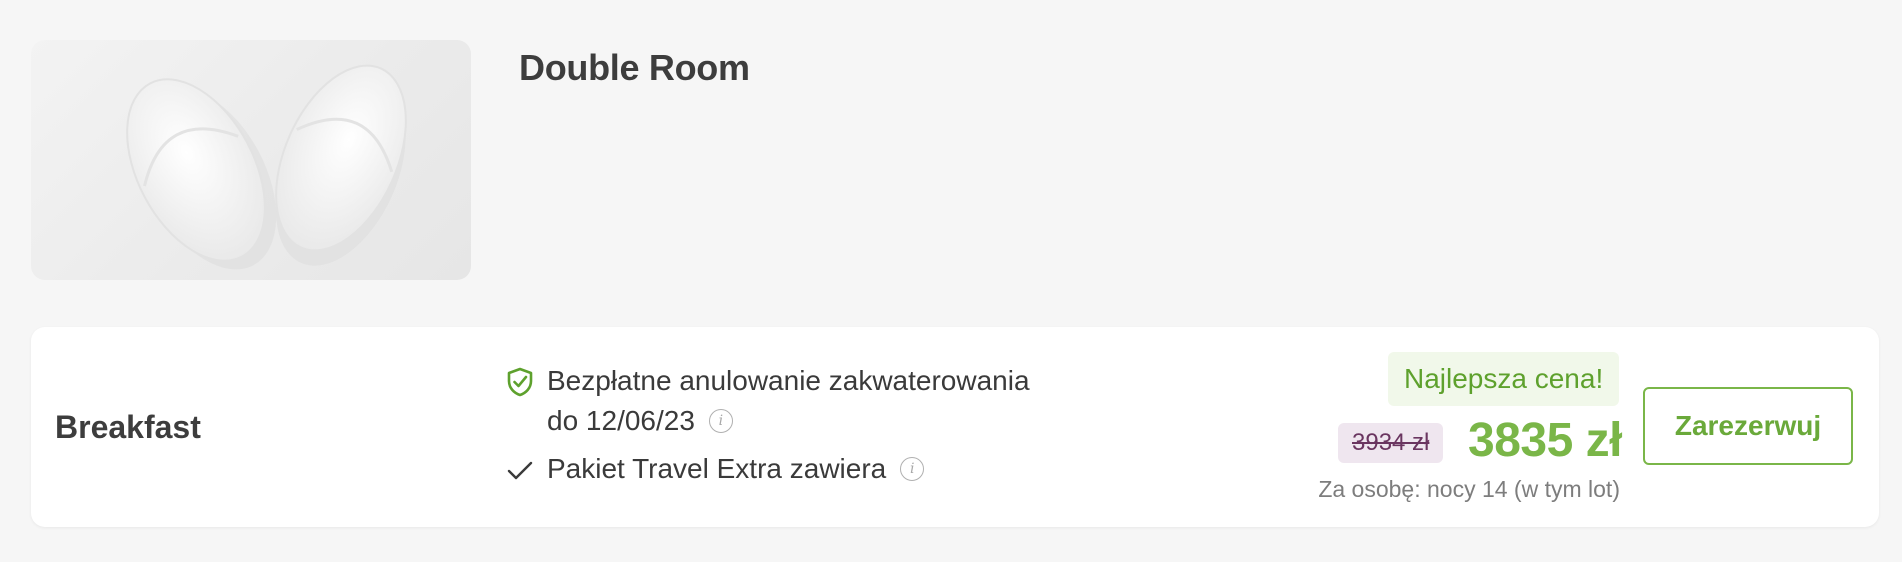 Image resolution: width=1902 pixels, height=562 pixels. Describe the element at coordinates (1469, 489) in the screenshot. I see `price-note: Za osobę: nocy 14 (w tym lot)` at that location.